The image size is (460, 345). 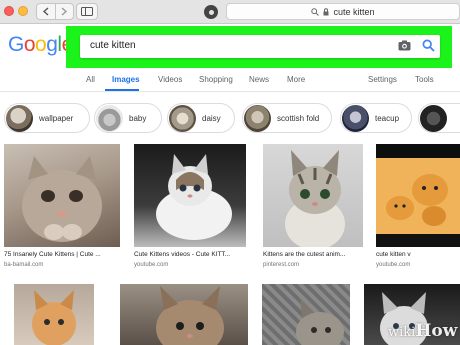 What do you see at coordinates (52, 44) in the screenshot?
I see `logo-letter: g` at bounding box center [52, 44].